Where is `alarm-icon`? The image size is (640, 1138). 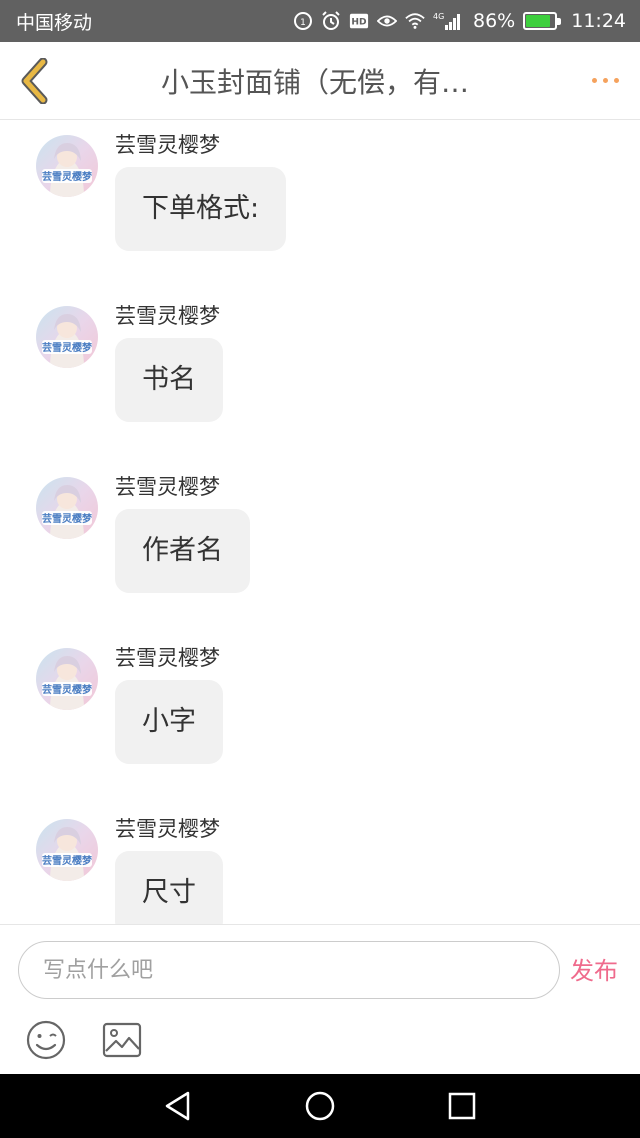 alarm-icon is located at coordinates (331, 21).